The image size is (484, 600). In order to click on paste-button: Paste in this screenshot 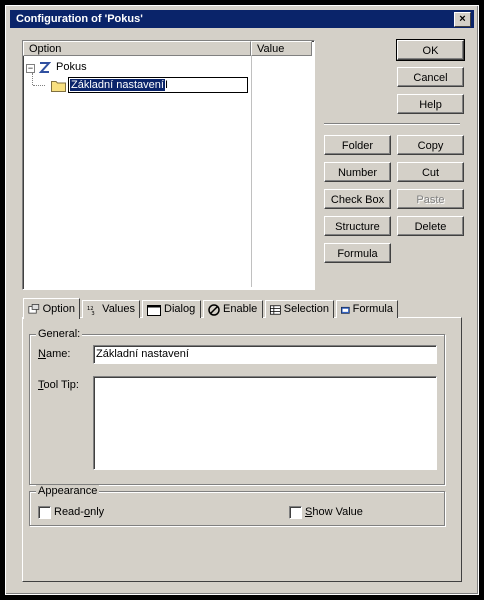, I will do `click(430, 199)`.